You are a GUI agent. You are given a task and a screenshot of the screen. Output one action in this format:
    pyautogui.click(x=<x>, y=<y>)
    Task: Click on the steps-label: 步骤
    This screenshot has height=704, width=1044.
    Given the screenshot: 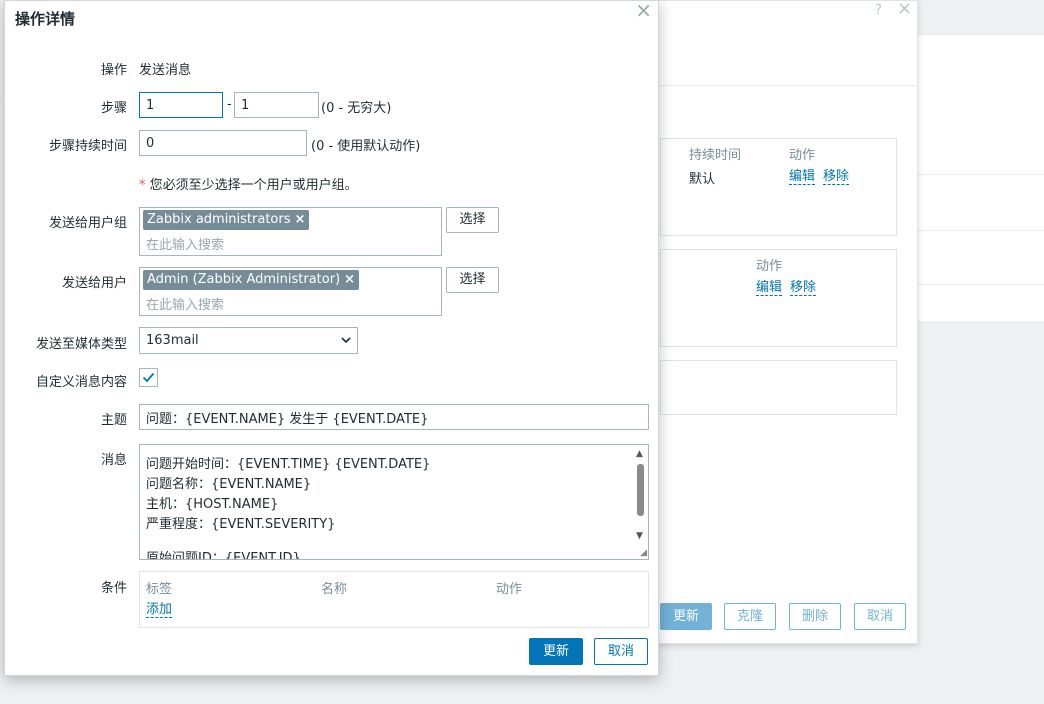 What is the action you would take?
    pyautogui.click(x=113, y=108)
    